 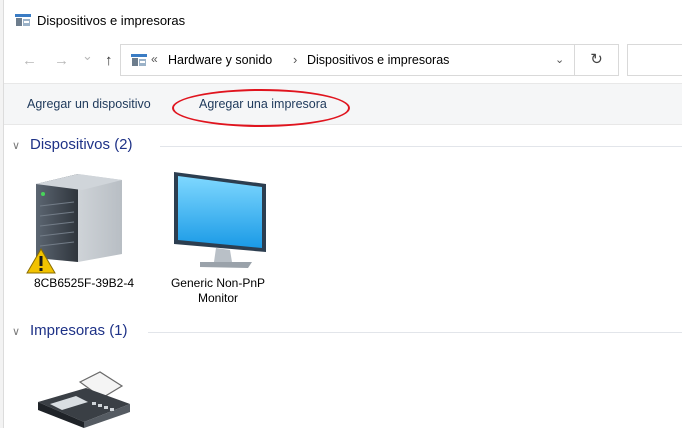 I want to click on refresh-icon: ↻, so click(x=597, y=60).